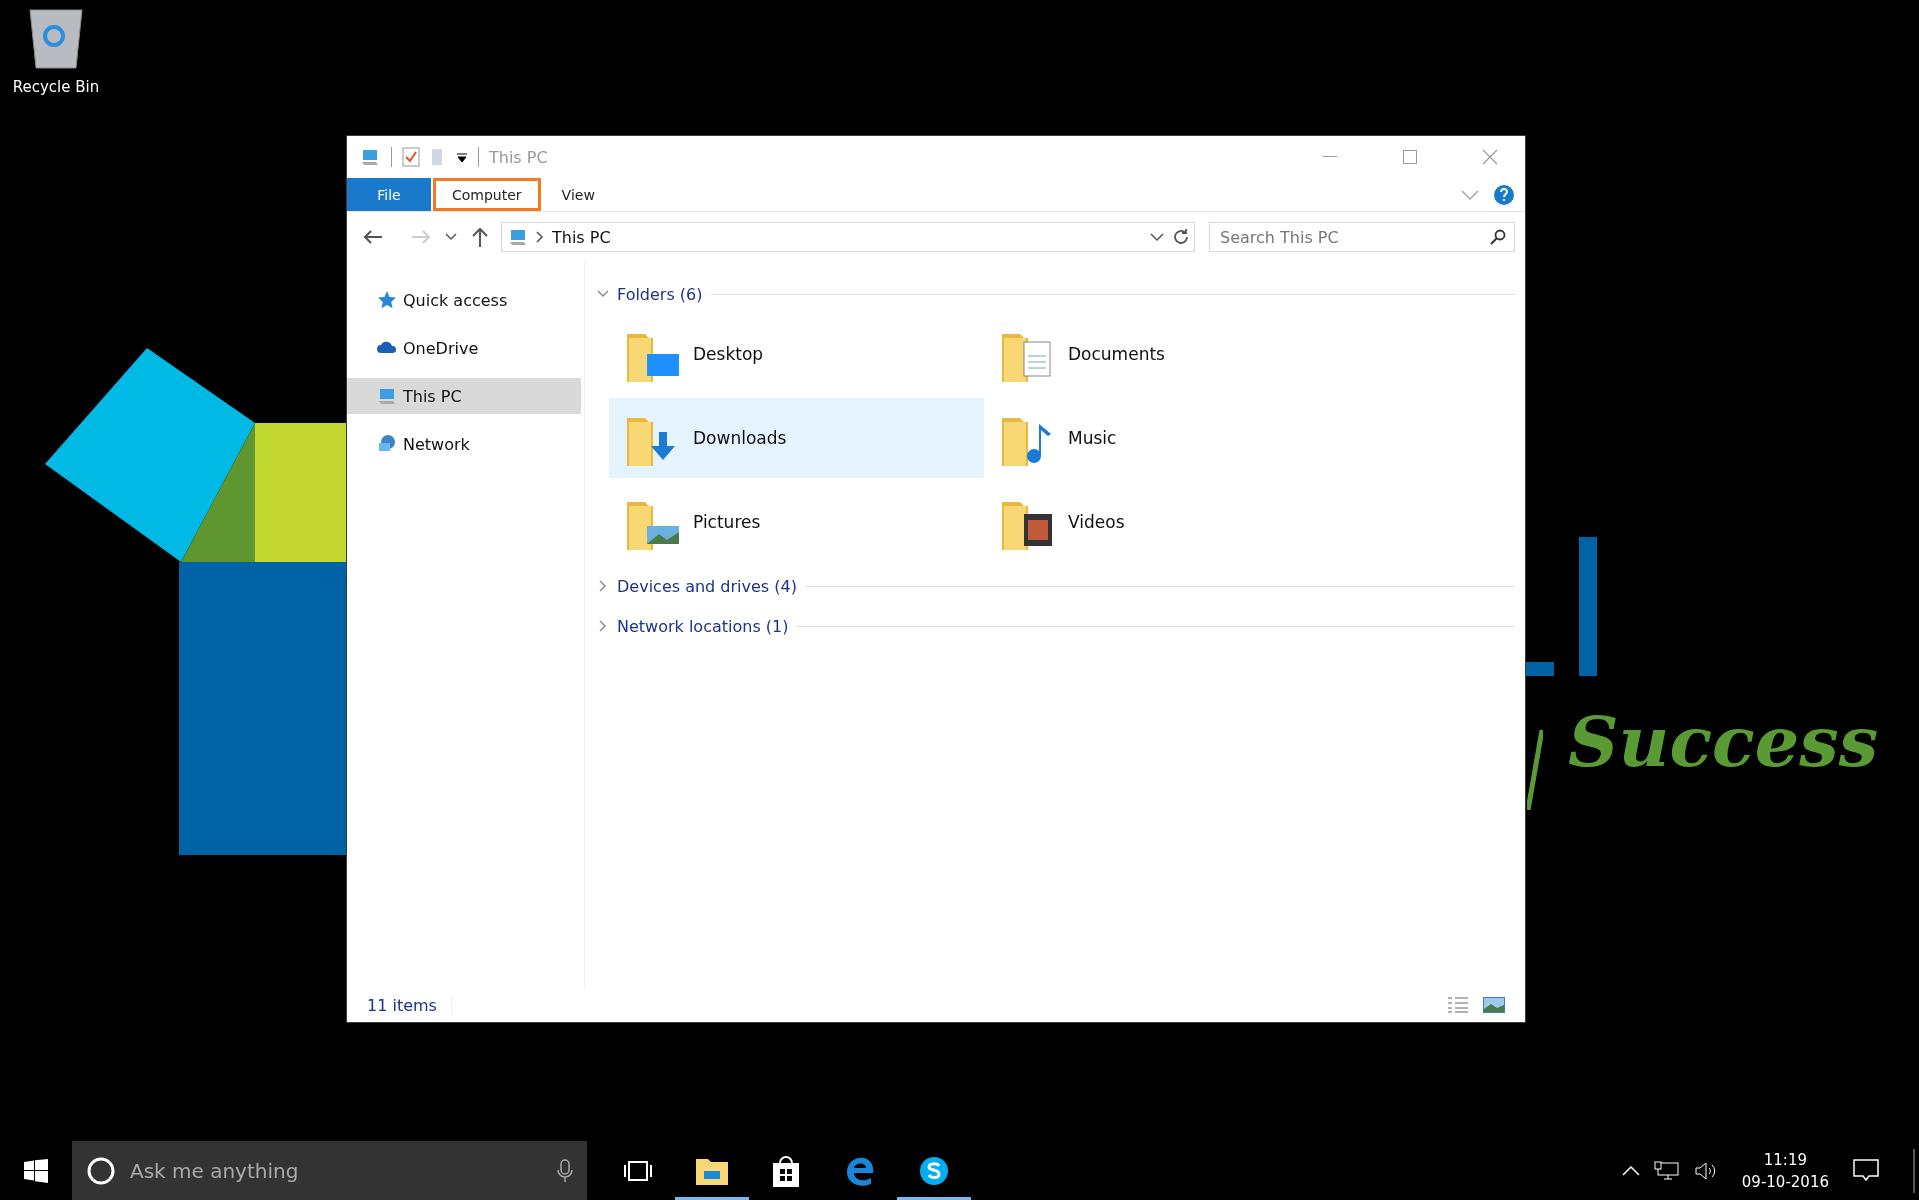 The image size is (1919, 1200). Describe the element at coordinates (411, 157) in the screenshot. I see `properties-check-icon` at that location.